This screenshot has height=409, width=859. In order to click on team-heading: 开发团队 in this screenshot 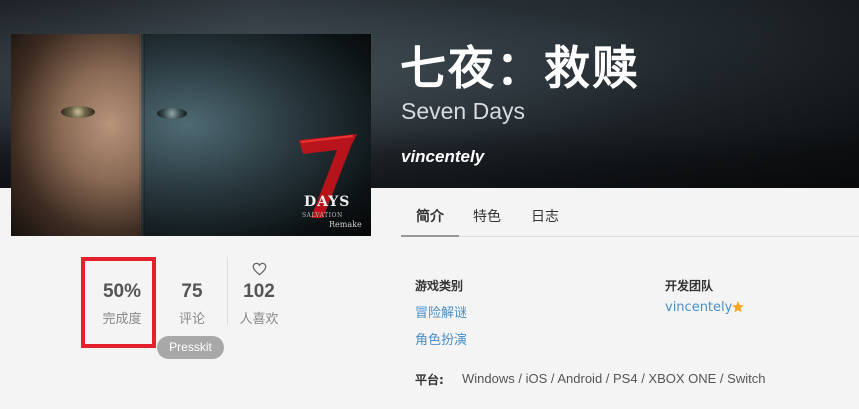, I will do `click(689, 286)`.